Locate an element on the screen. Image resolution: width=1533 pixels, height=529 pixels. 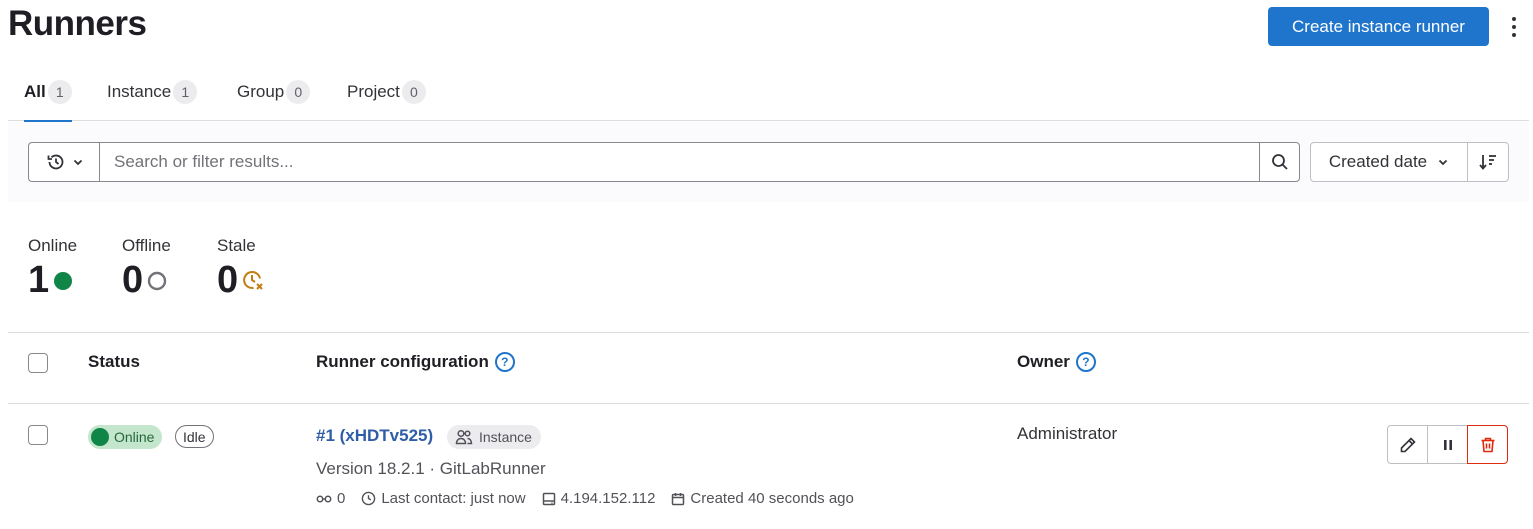
sort-label: Created date is located at coordinates (1378, 161).